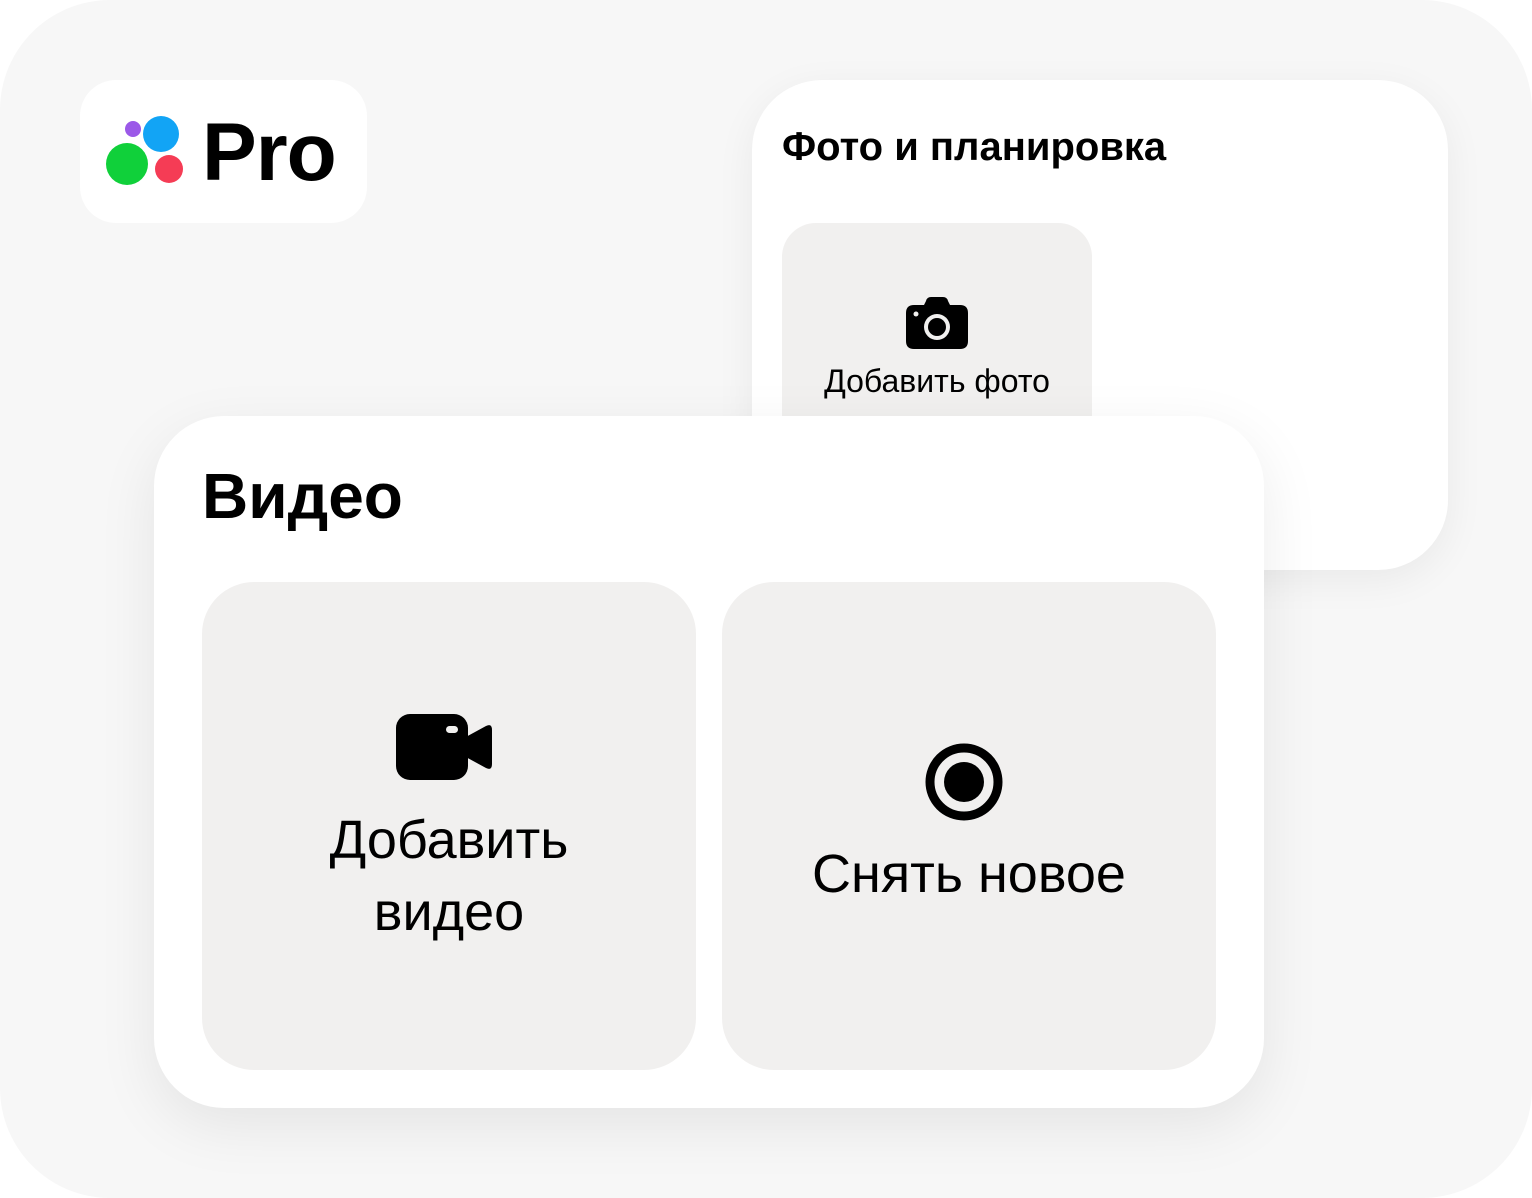 The height and width of the screenshot is (1198, 1532). I want to click on add-video-label-line2: видео, so click(449, 912).